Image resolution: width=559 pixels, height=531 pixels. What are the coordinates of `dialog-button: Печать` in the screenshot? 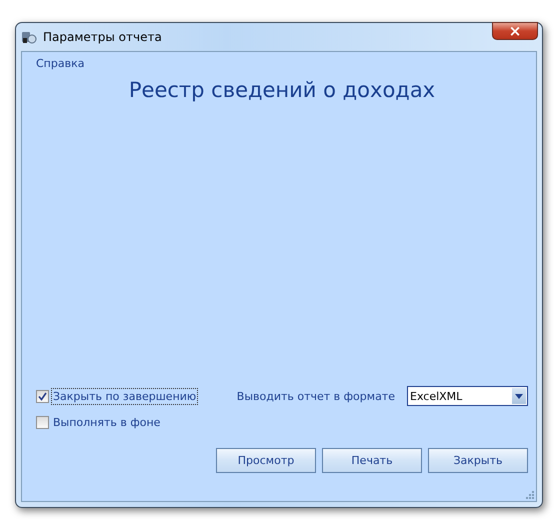 It's located at (372, 460).